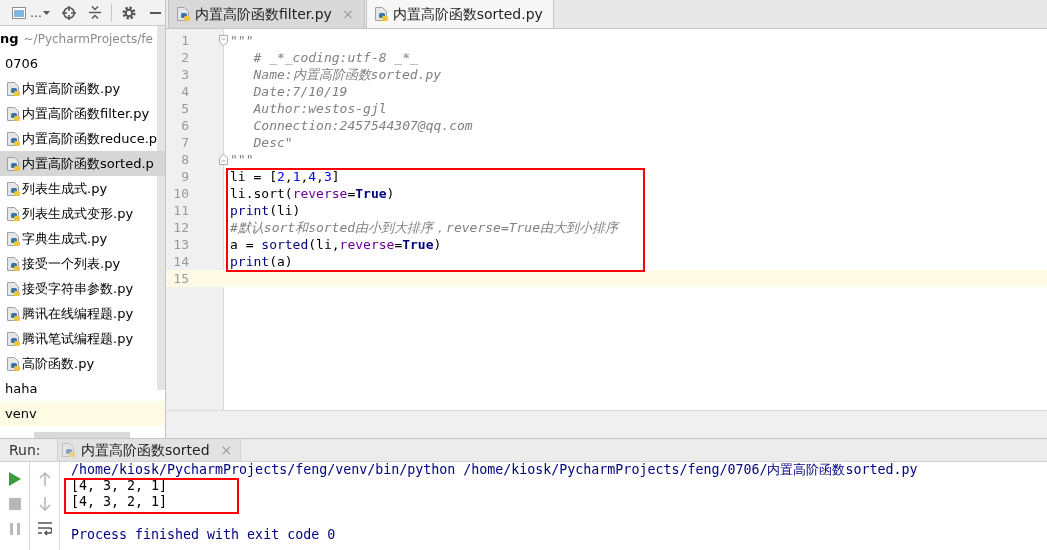  Describe the element at coordinates (82, 313) in the screenshot. I see `tree-item: 腾讯在线编程题.py` at that location.